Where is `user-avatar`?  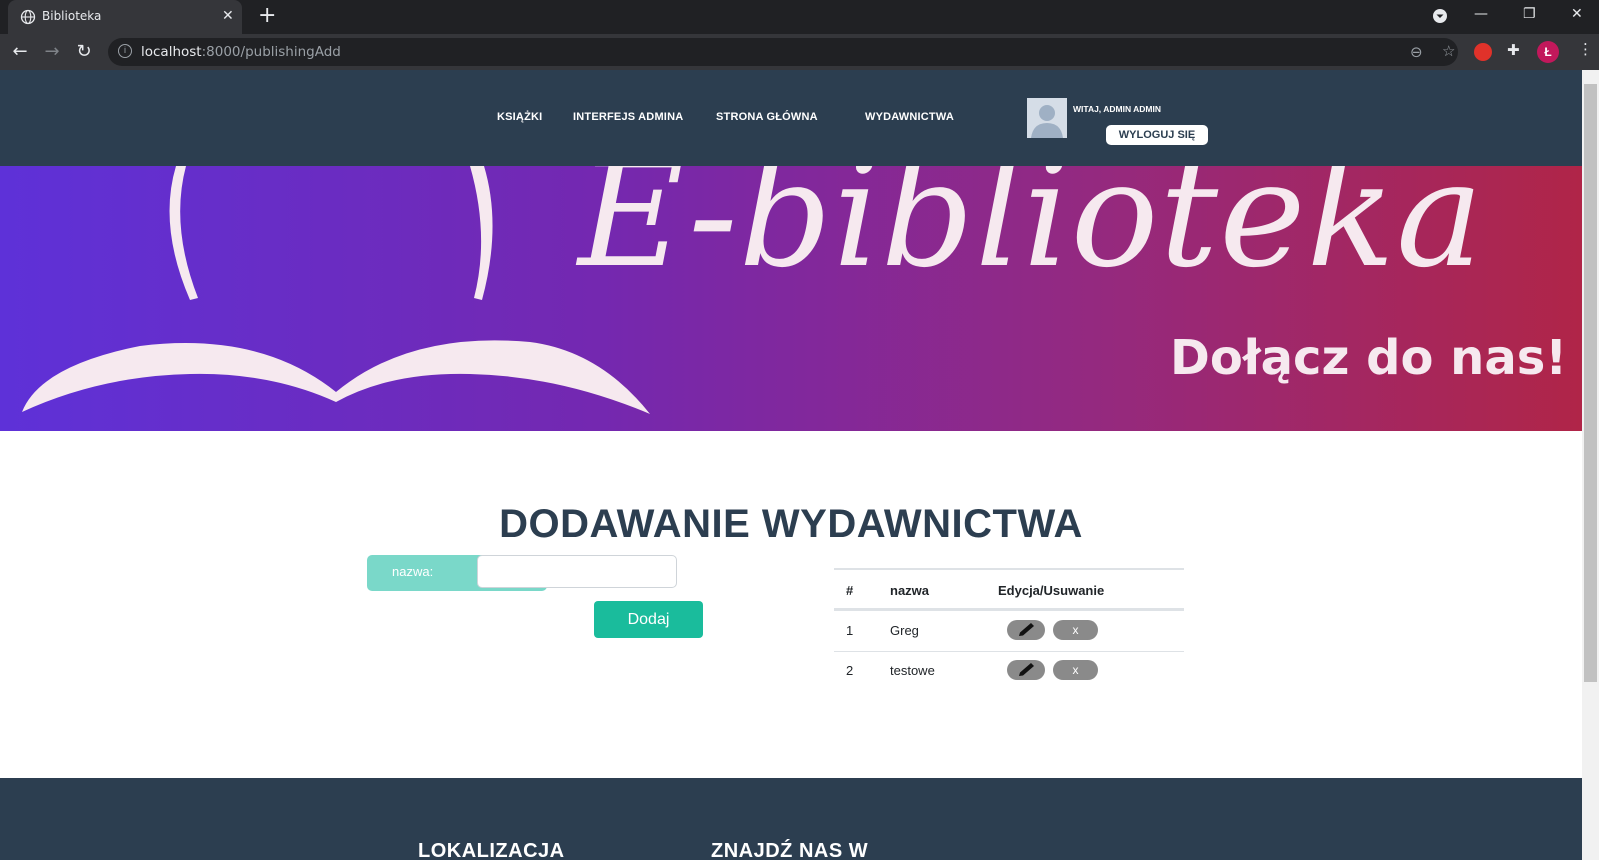 user-avatar is located at coordinates (1047, 118).